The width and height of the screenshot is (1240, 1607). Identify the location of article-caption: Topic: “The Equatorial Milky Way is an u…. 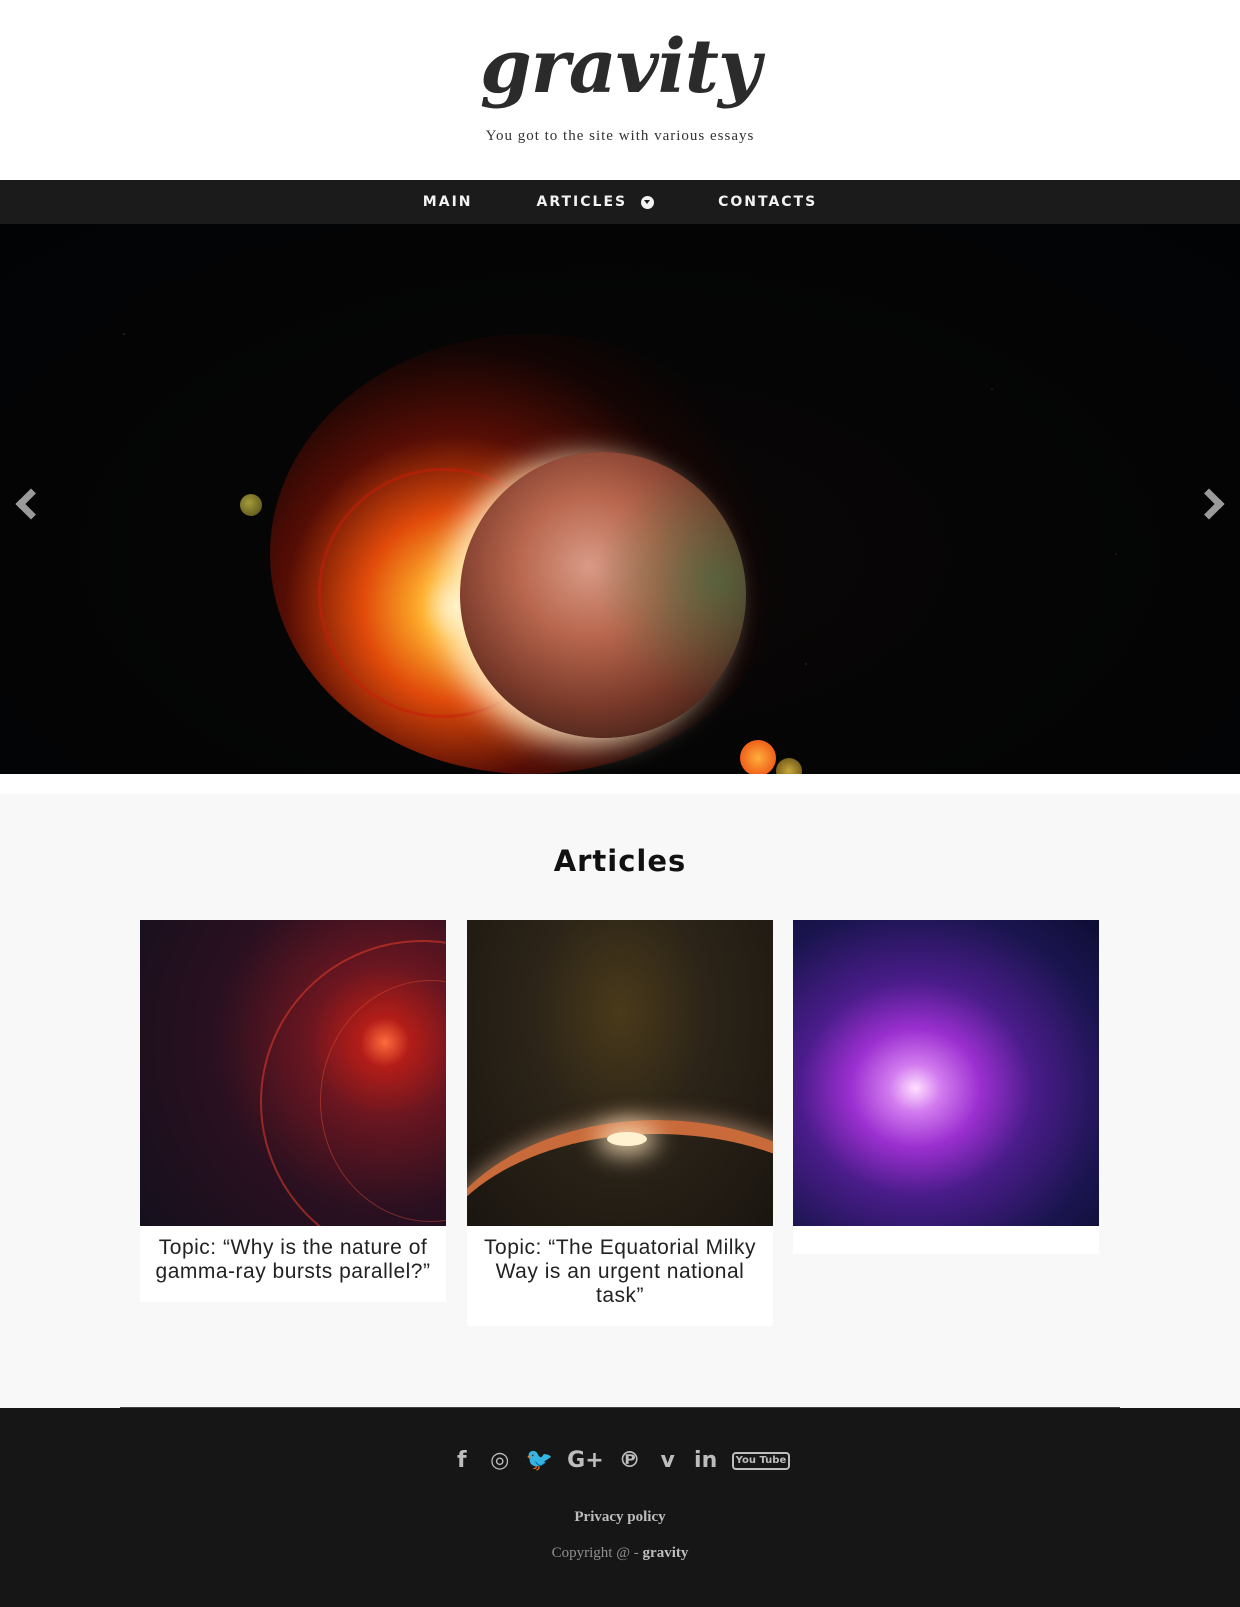
(620, 1276).